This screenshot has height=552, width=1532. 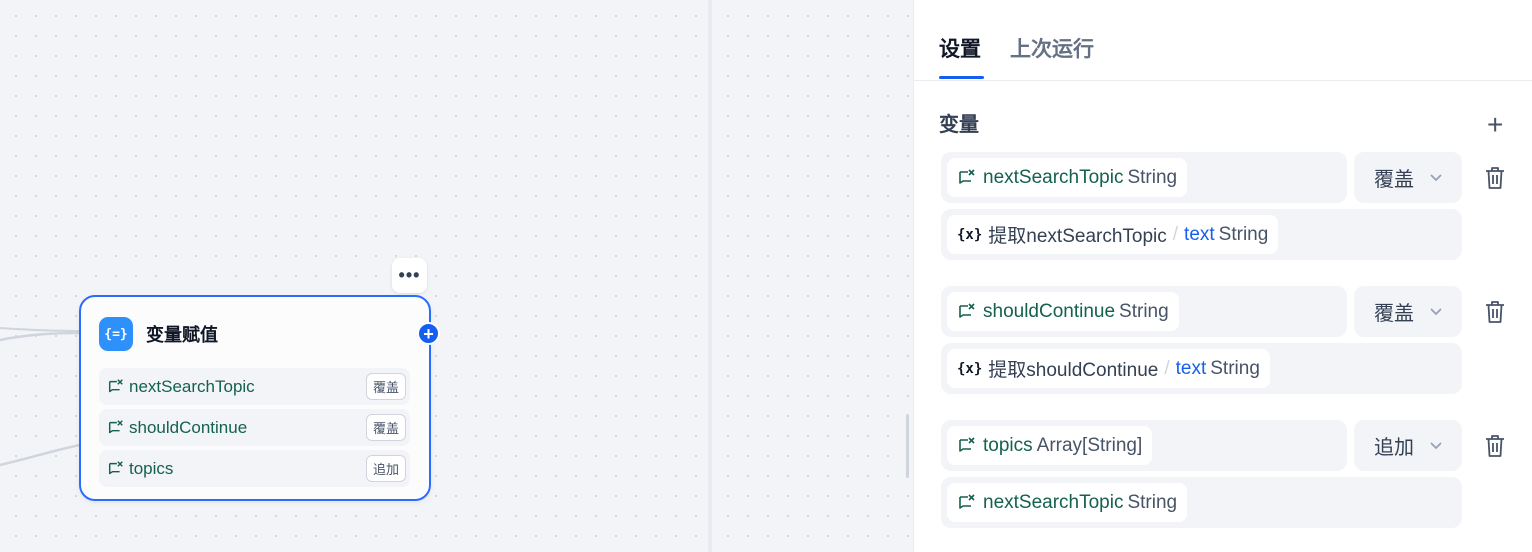 What do you see at coordinates (1394, 448) in the screenshot?
I see `operation-value: 追加` at bounding box center [1394, 448].